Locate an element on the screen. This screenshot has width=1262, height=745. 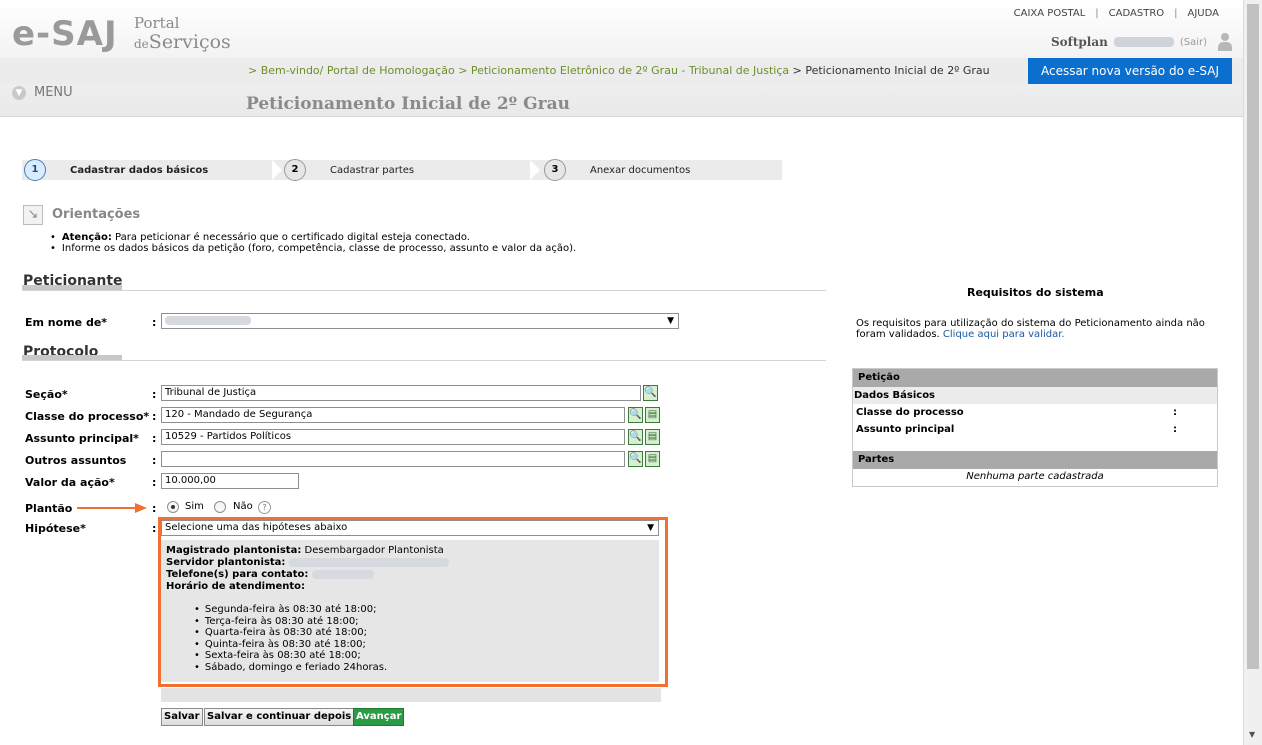
caixa-postal-link: CAIXA POSTAL is located at coordinates (1050, 13).